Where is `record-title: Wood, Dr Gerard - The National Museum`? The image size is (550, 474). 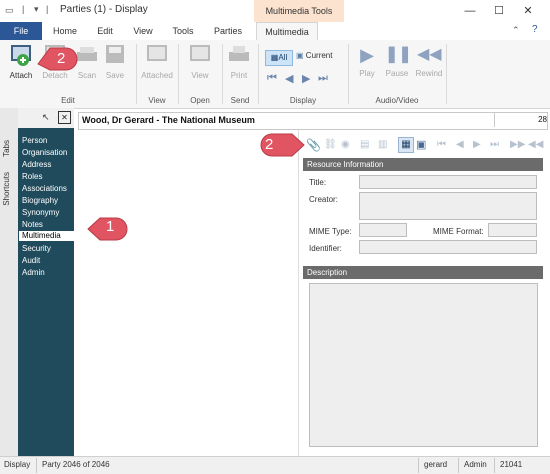
record-title: Wood, Dr Gerard - The National Museum is located at coordinates (168, 120).